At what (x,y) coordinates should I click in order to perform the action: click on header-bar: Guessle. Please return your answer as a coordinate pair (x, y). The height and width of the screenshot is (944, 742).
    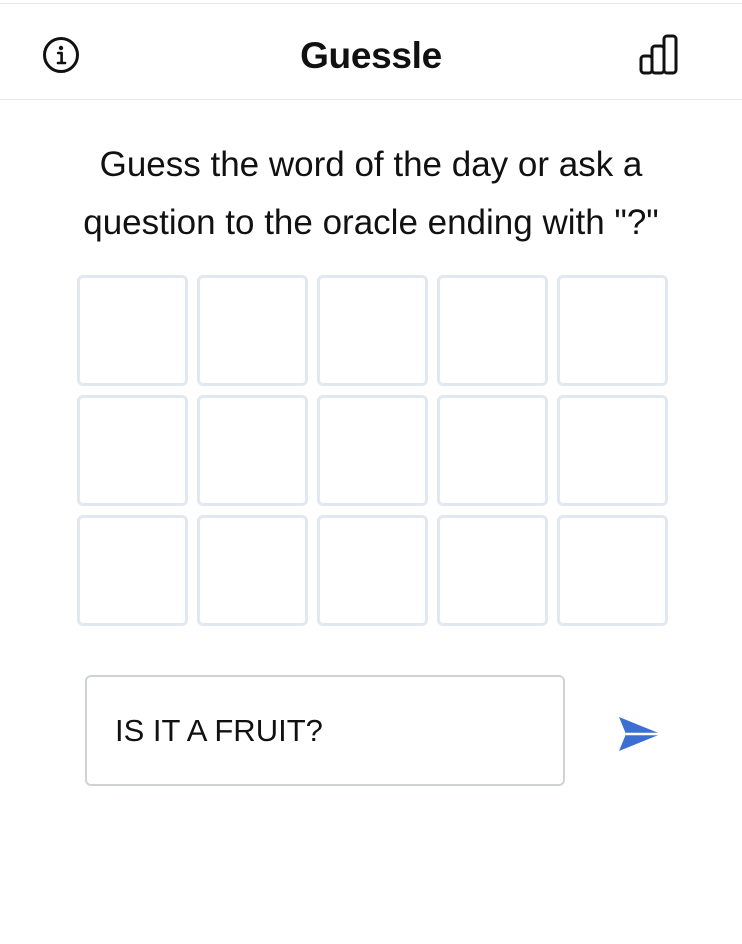
    Looking at the image, I should click on (371, 52).